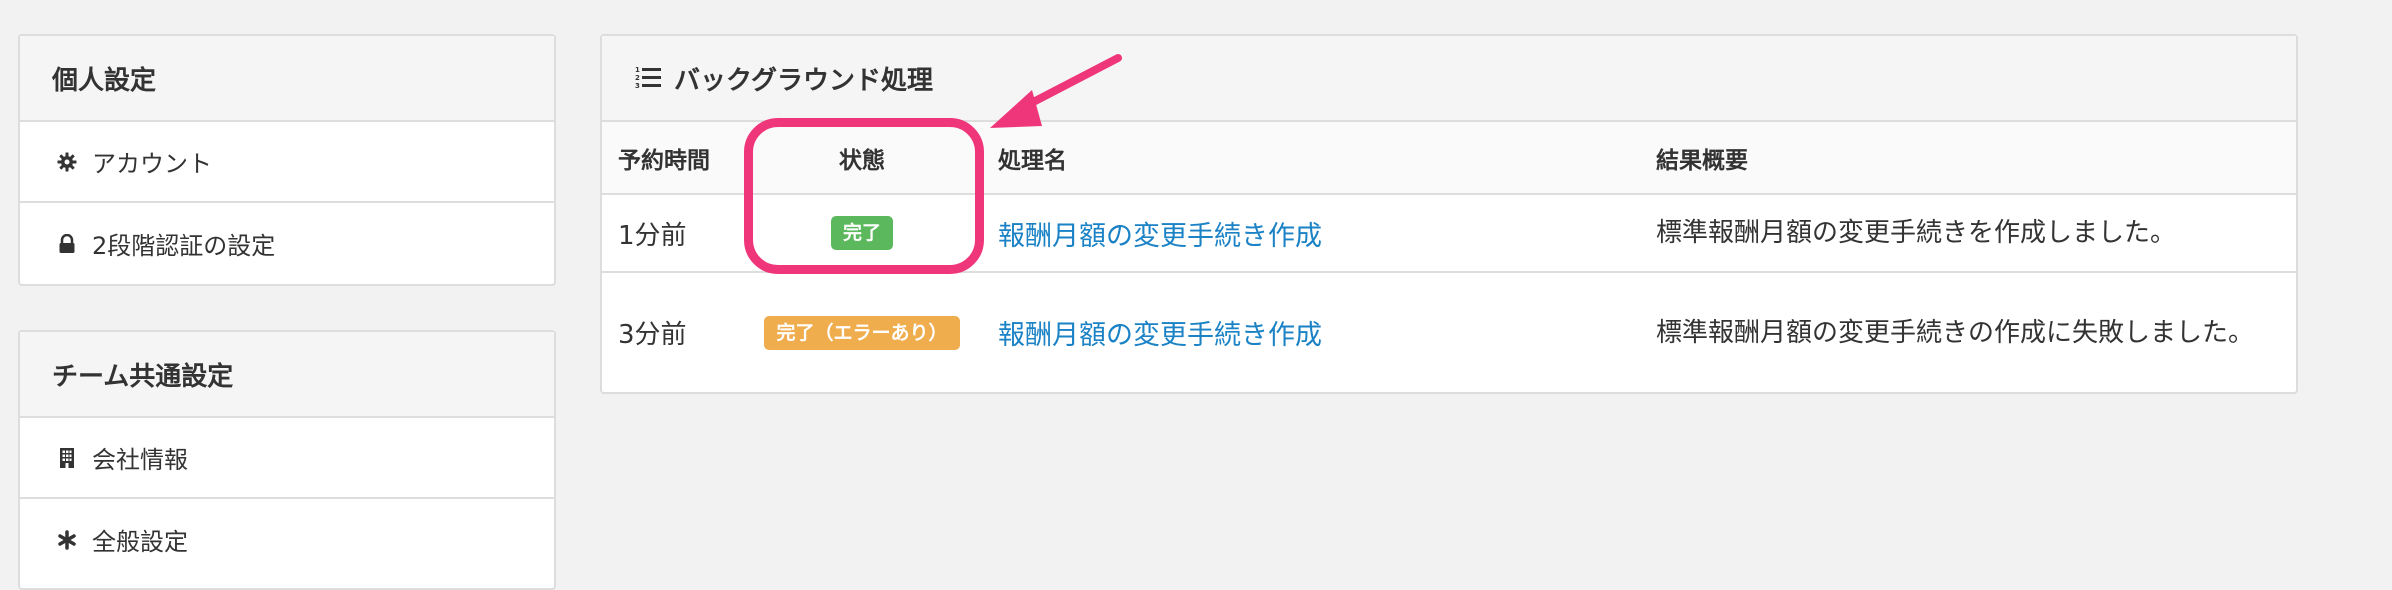  Describe the element at coordinates (287, 539) in the screenshot. I see `sidebar-item-general-settings: 全般設定` at that location.